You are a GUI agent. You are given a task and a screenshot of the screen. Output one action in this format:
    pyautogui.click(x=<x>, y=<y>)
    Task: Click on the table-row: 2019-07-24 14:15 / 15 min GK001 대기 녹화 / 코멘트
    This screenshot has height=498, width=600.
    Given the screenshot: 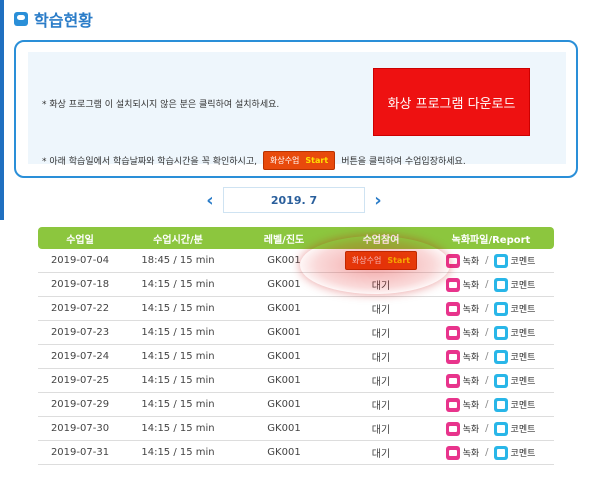 What is the action you would take?
    pyautogui.click(x=296, y=357)
    